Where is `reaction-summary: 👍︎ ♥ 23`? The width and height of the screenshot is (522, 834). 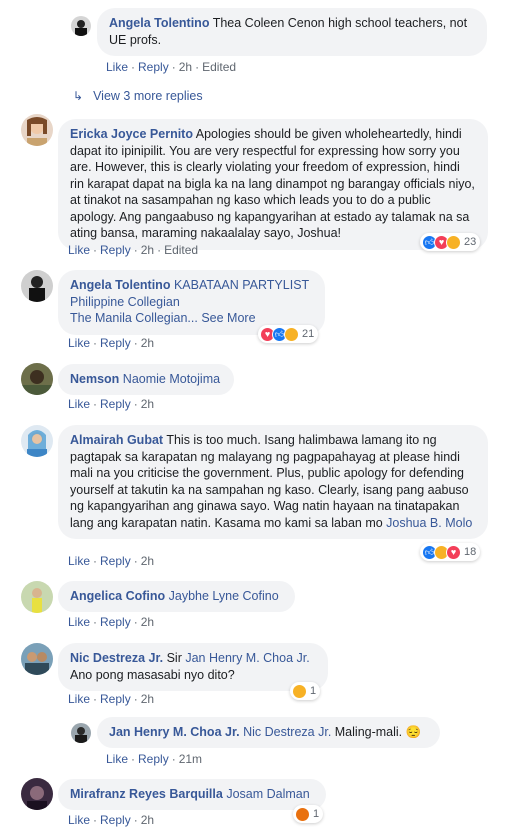
reaction-summary: 👍︎ ♥ 23 is located at coordinates (450, 242).